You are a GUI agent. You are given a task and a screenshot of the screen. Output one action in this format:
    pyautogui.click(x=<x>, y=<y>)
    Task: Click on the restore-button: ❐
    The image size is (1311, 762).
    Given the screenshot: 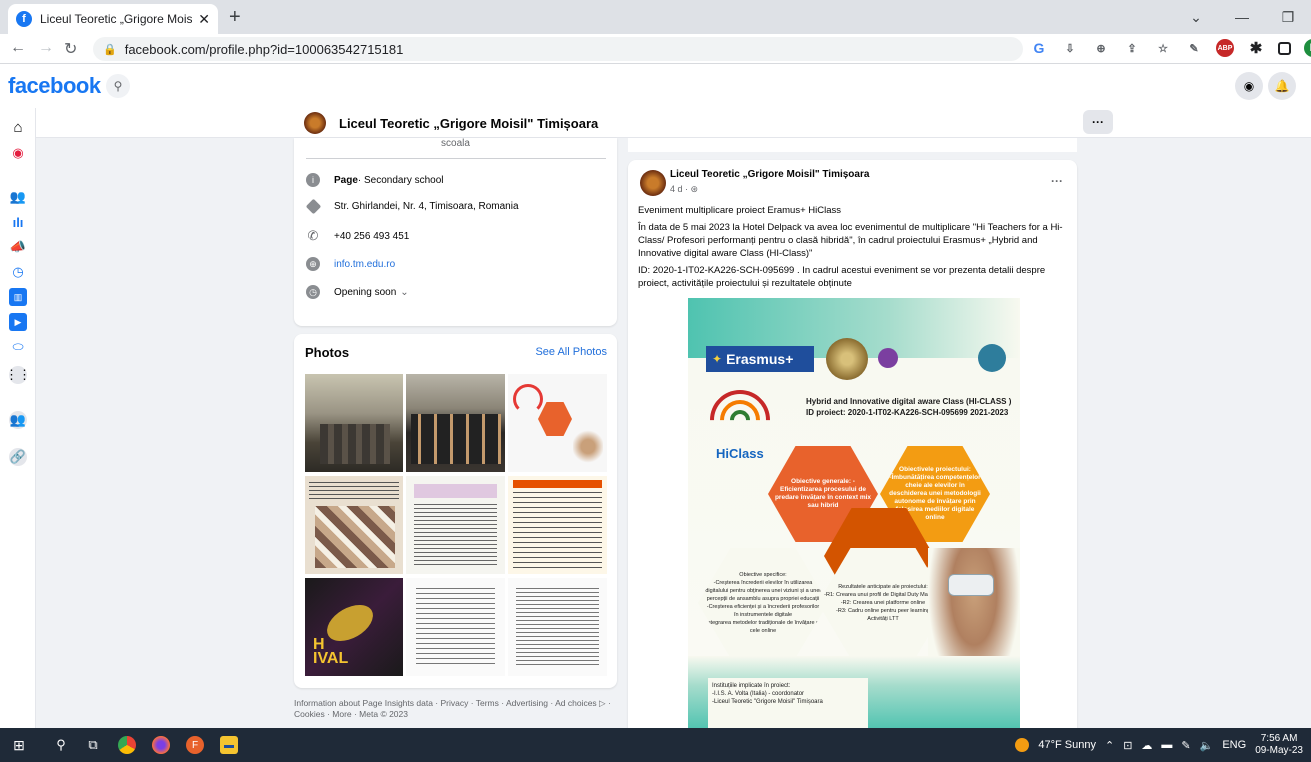 What is the action you would take?
    pyautogui.click(x=1288, y=17)
    